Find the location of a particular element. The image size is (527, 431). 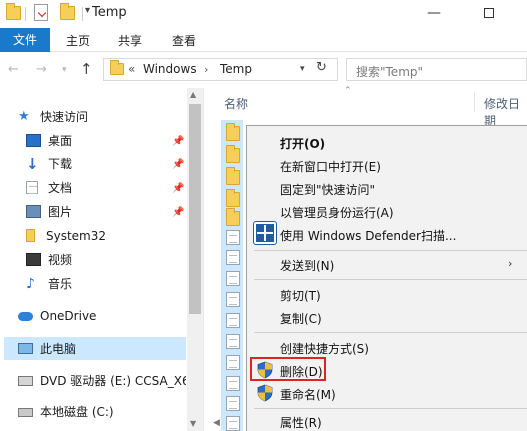

star-icon: ★ is located at coordinates (24, 116).